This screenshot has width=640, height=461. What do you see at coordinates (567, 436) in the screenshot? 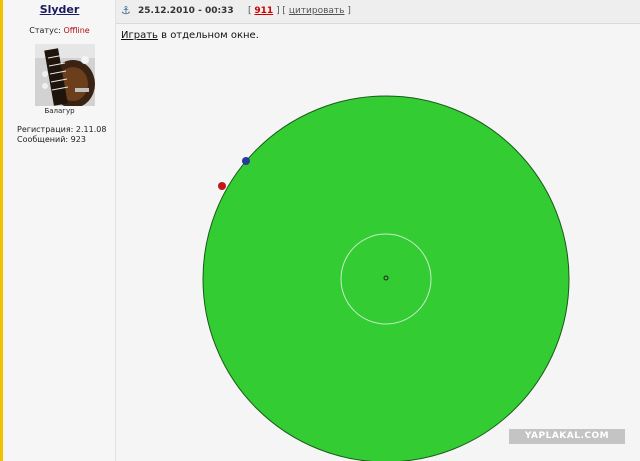
I see `site-watermark: YAPLAKAL.COM` at bounding box center [567, 436].